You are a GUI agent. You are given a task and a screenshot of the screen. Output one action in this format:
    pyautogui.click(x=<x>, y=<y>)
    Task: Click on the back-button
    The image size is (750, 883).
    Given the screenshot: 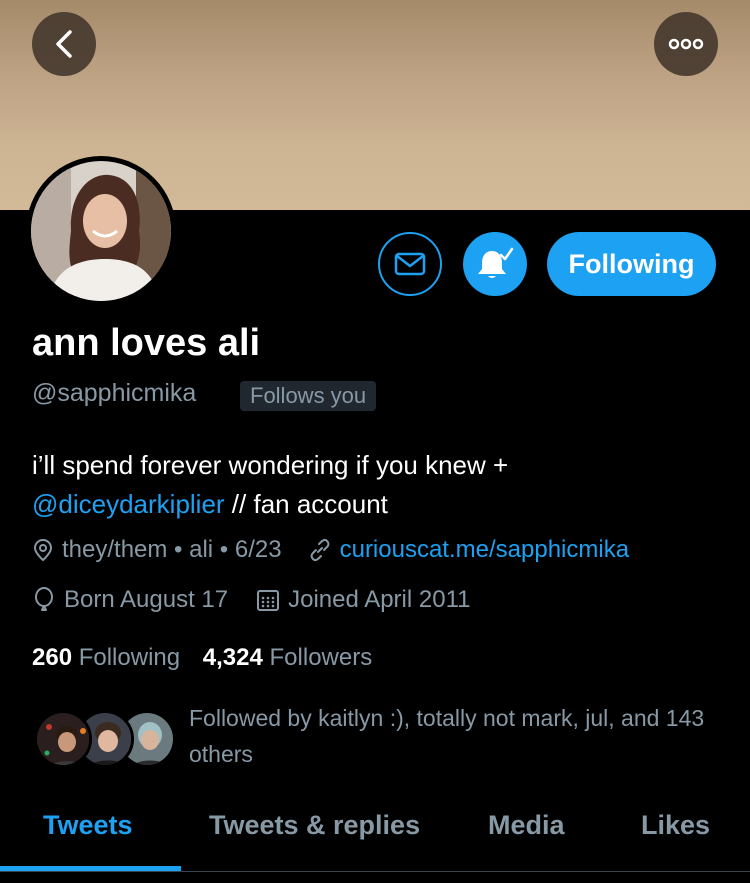 What is the action you would take?
    pyautogui.click(x=64, y=44)
    